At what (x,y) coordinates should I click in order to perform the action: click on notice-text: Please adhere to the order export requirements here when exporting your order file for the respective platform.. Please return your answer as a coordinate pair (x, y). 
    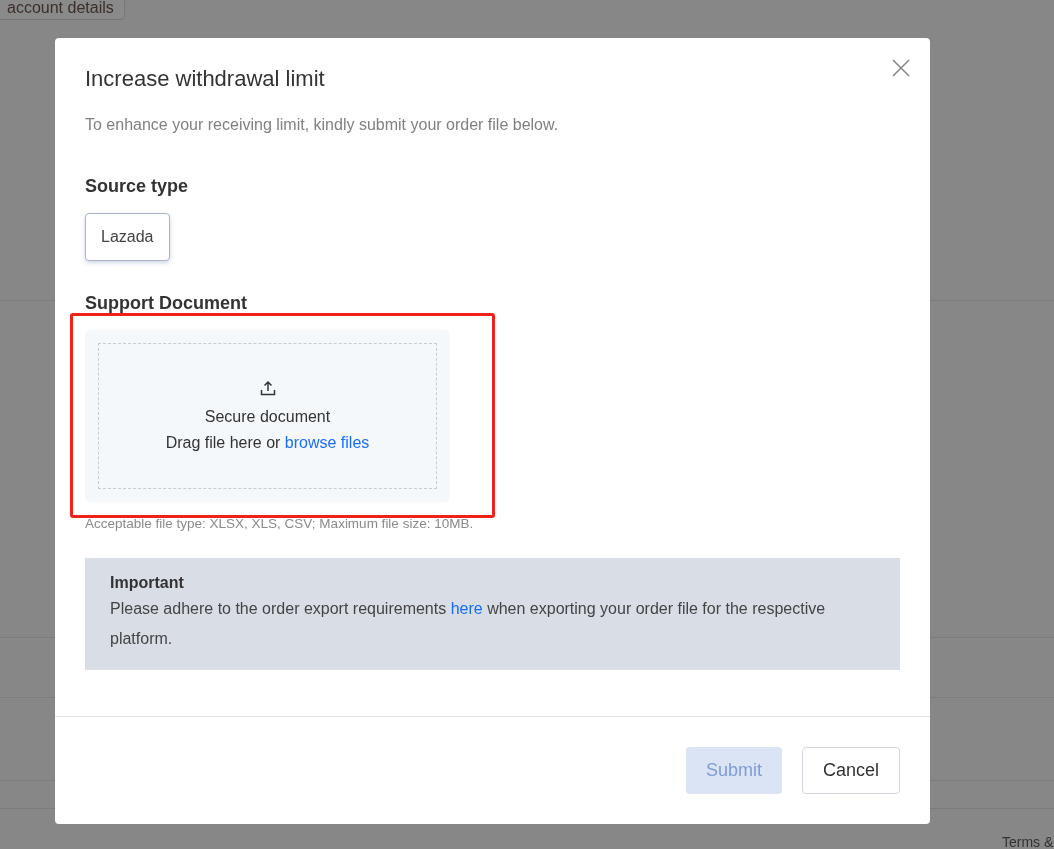
    Looking at the image, I should click on (468, 624).